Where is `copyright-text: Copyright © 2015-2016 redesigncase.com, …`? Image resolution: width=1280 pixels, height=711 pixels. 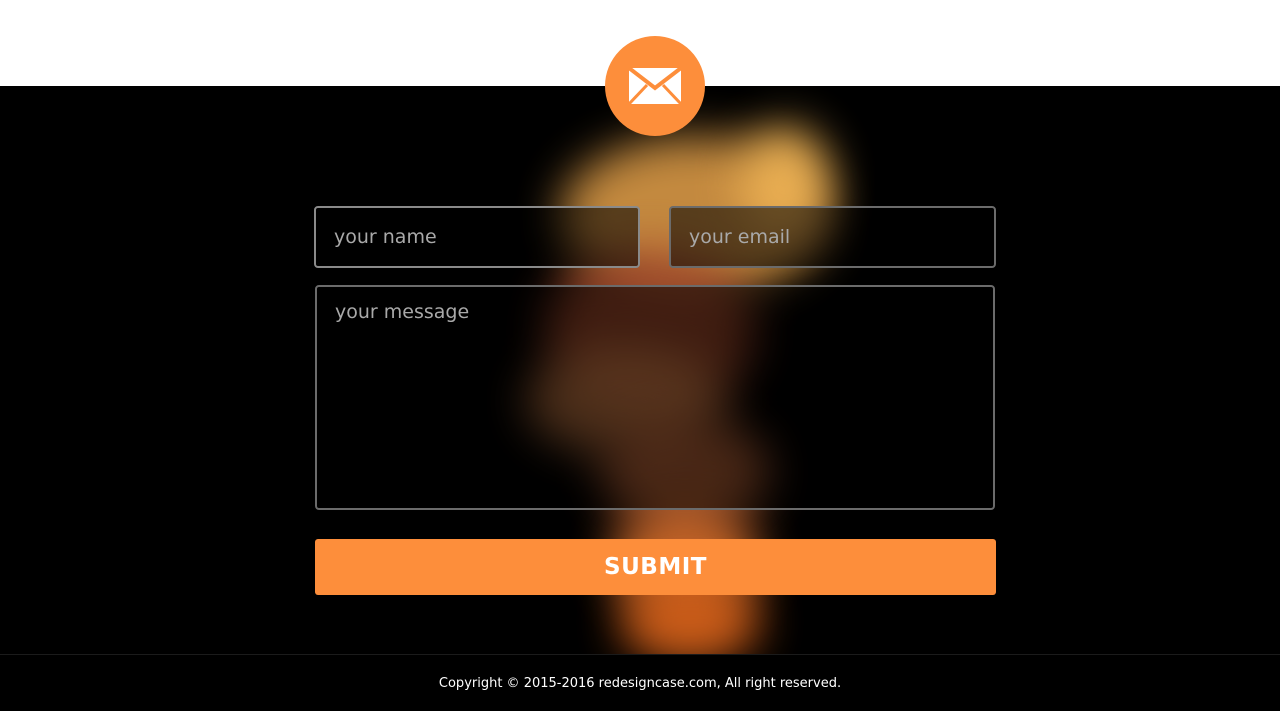 copyright-text: Copyright © 2015-2016 redesigncase.com, … is located at coordinates (640, 683).